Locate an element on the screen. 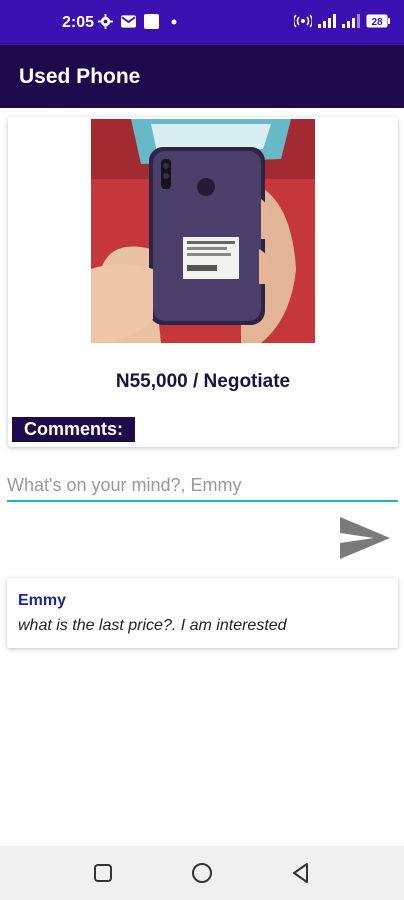 The height and width of the screenshot is (900, 404). page-title: Used Phone is located at coordinates (80, 76).